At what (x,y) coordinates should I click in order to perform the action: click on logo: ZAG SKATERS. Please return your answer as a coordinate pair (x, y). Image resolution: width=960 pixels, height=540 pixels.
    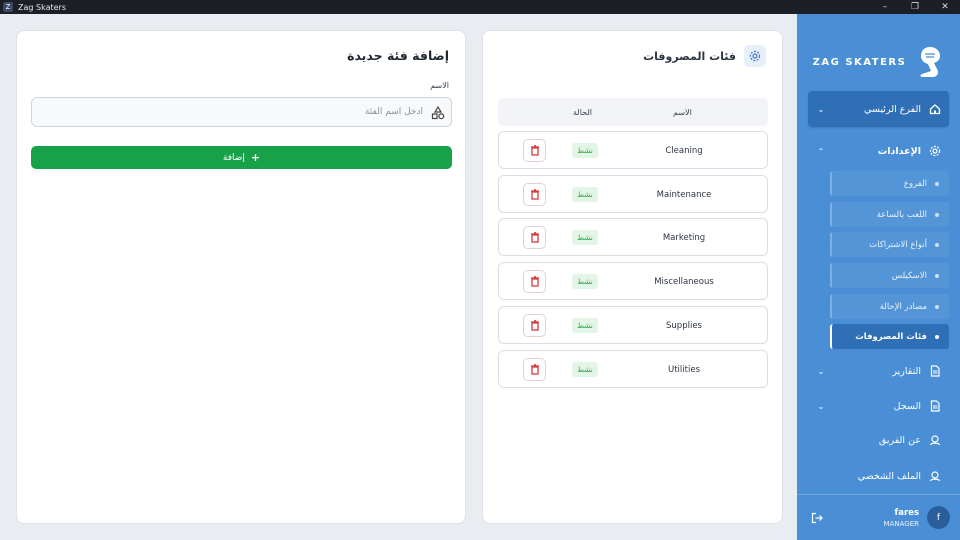
    Looking at the image, I should click on (878, 62).